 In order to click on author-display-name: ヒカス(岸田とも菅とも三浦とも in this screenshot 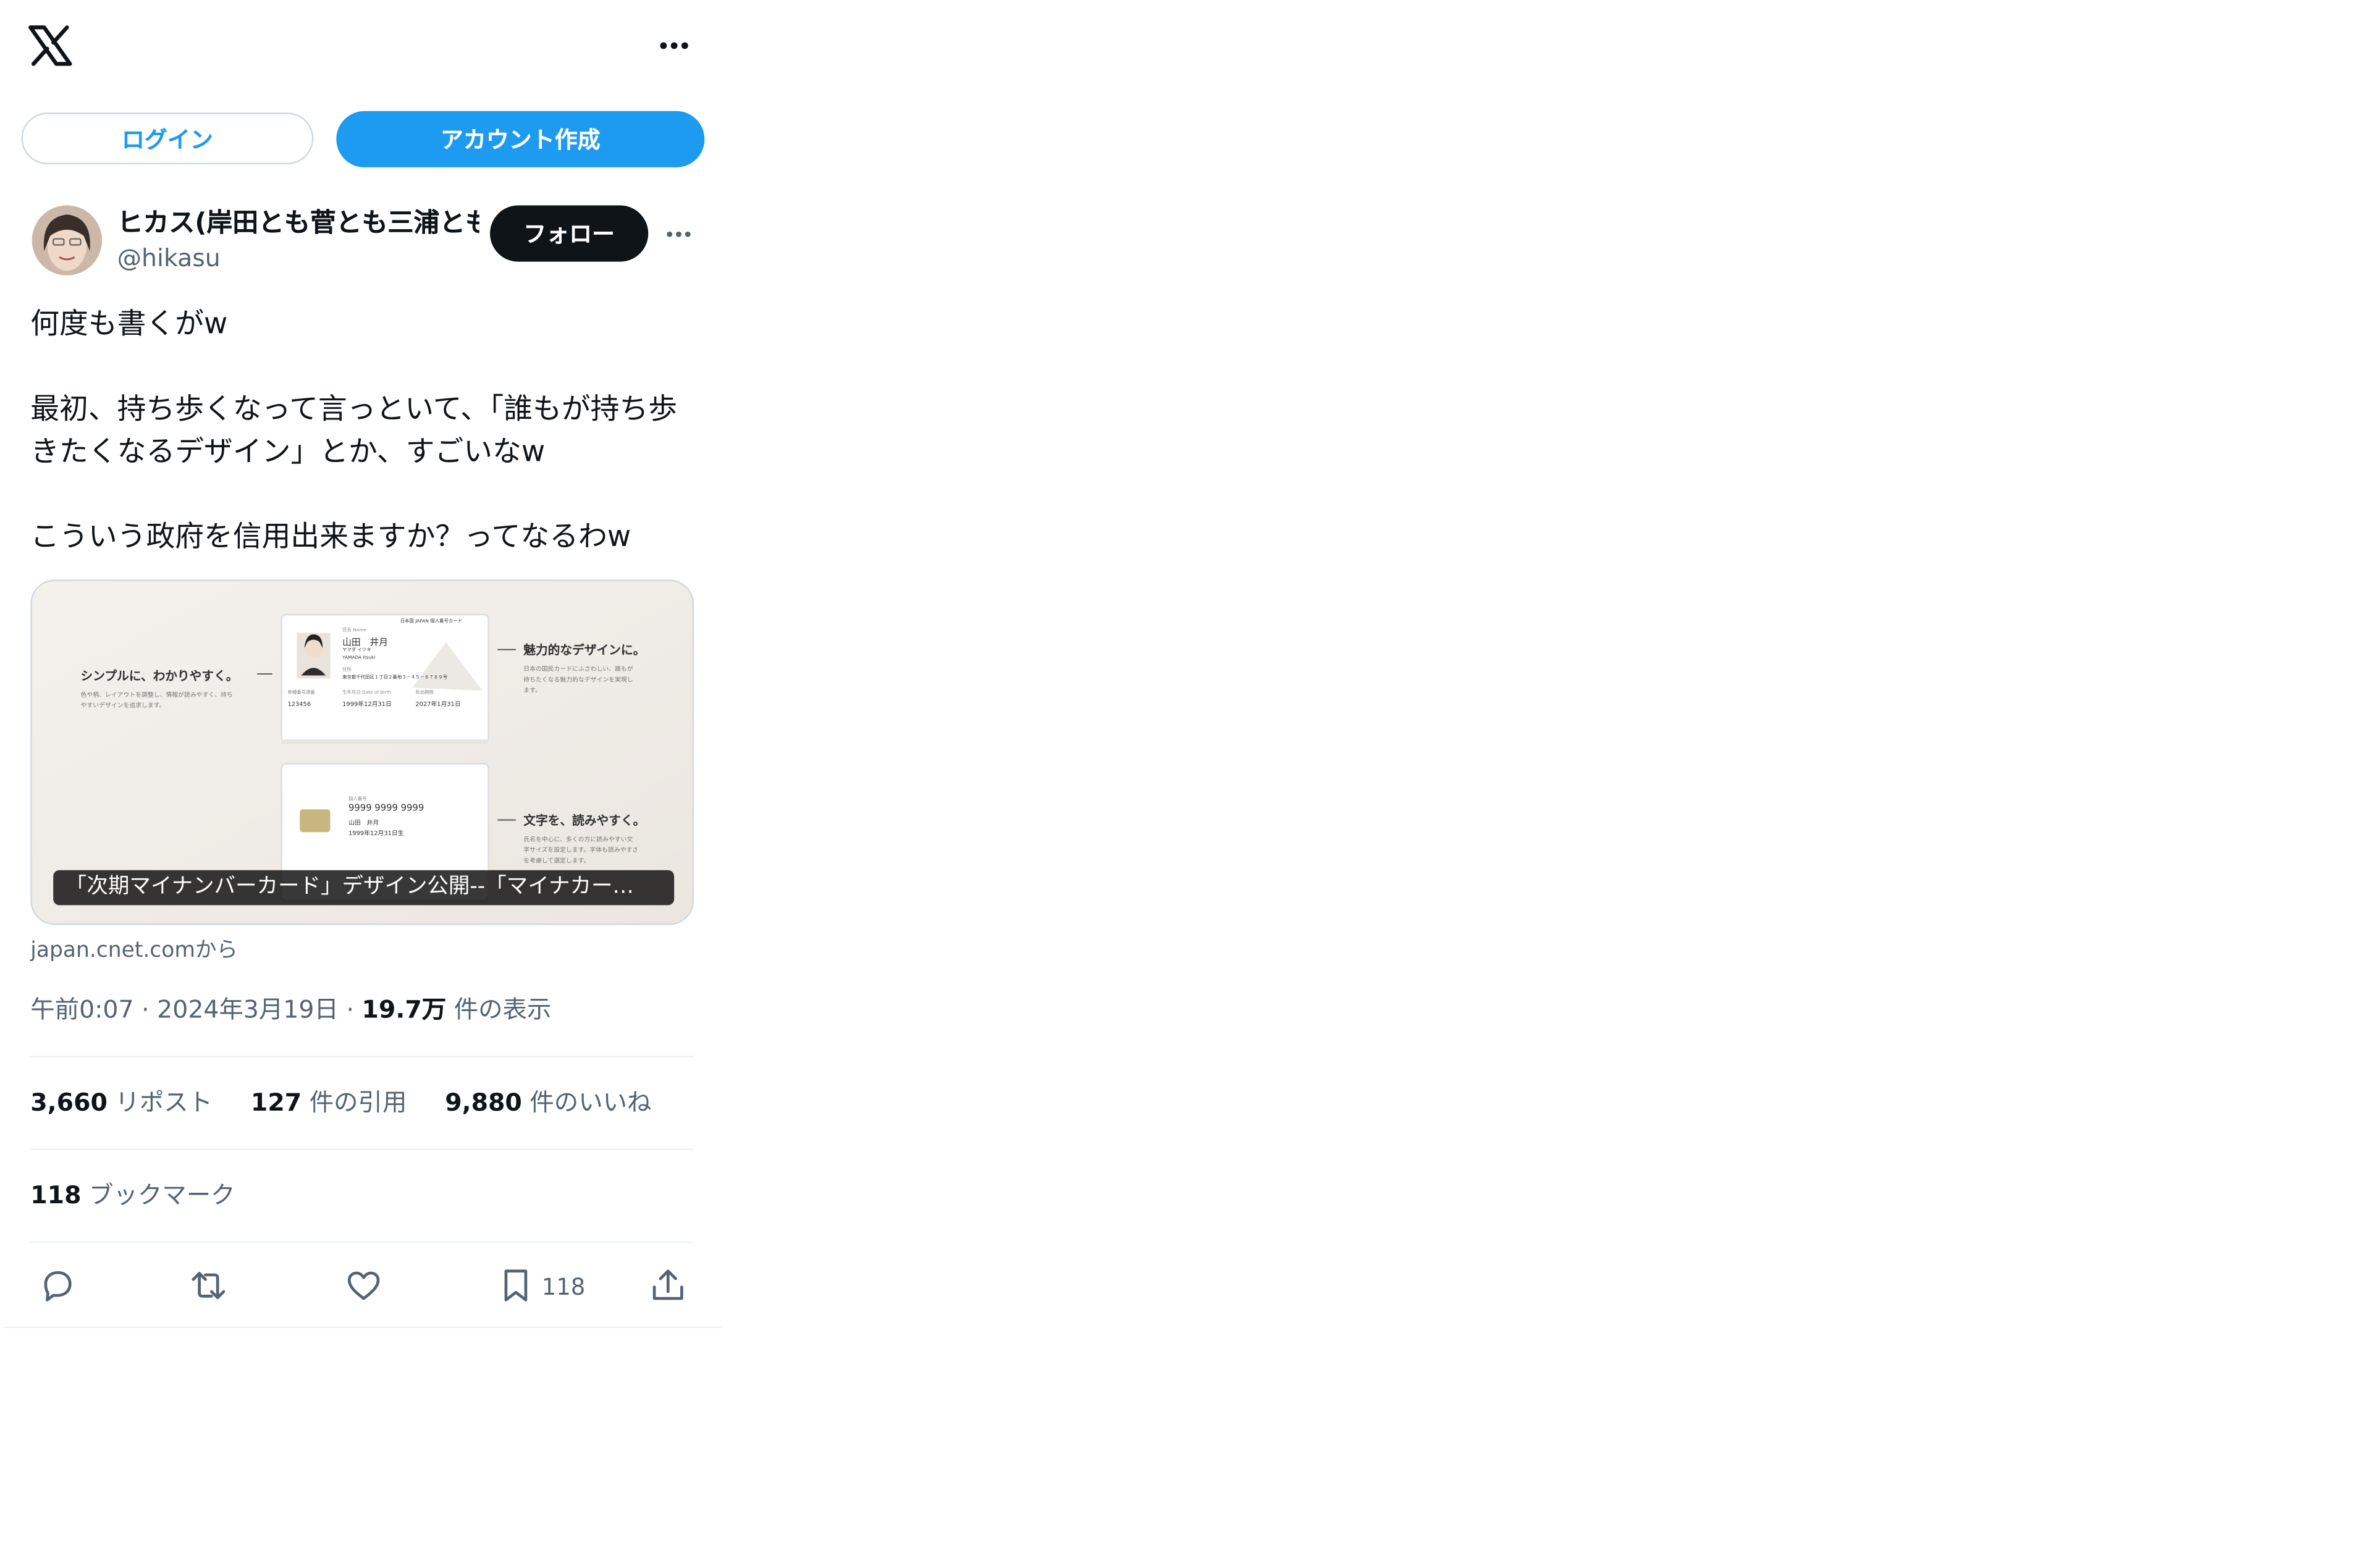, I will do `click(298, 223)`.